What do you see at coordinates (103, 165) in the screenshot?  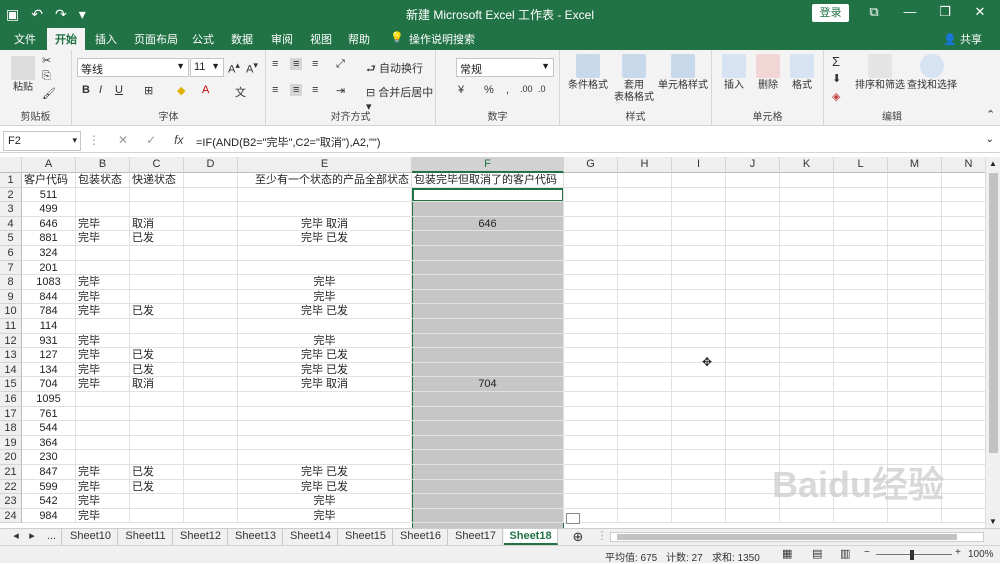 I see `column-header-b: B` at bounding box center [103, 165].